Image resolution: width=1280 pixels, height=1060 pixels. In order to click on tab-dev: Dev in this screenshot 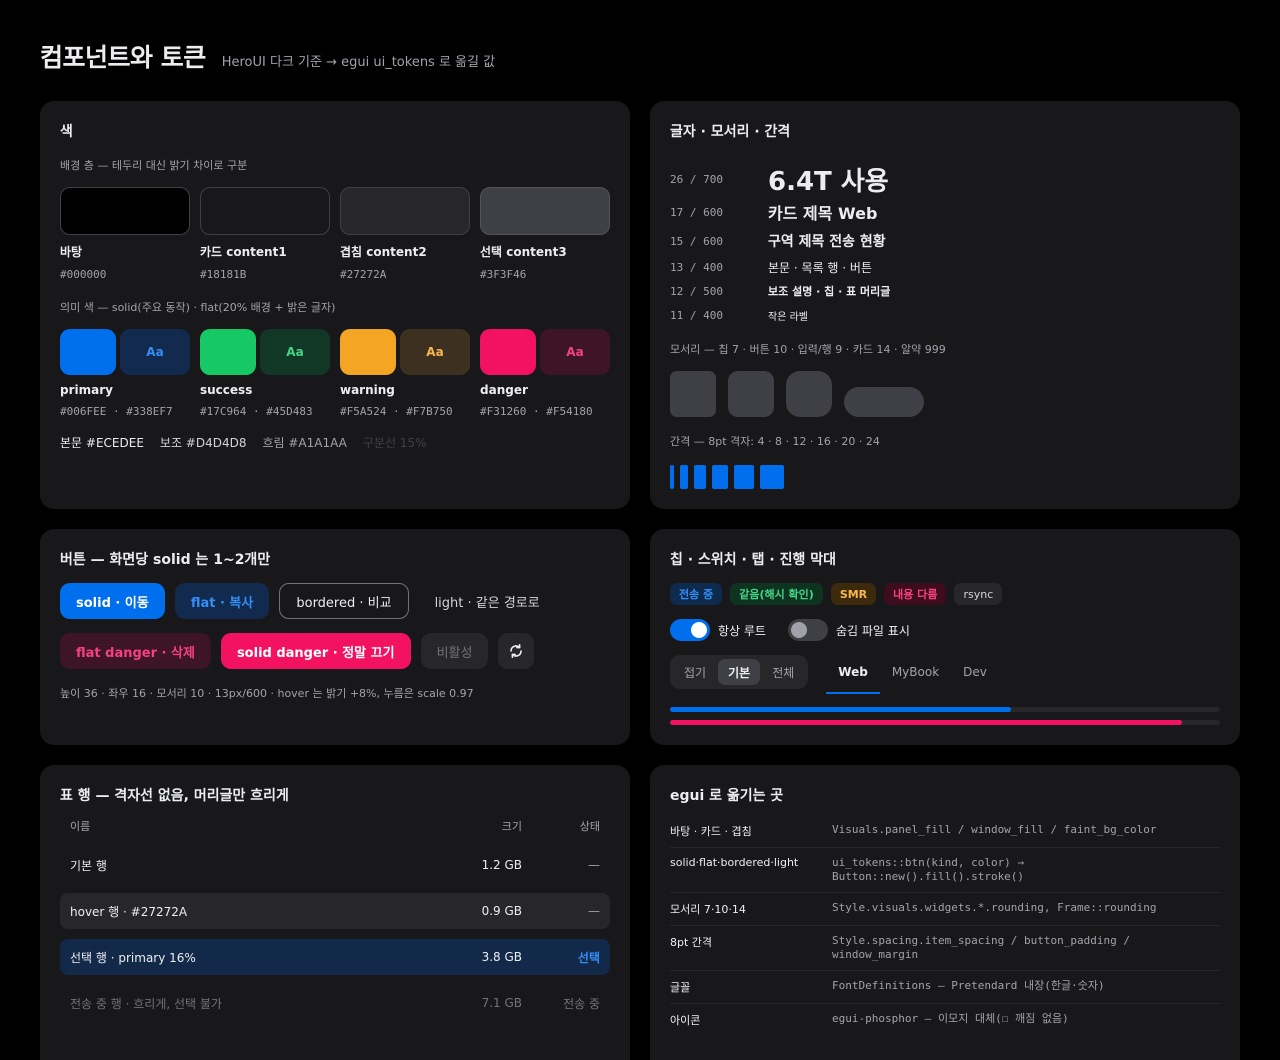, I will do `click(975, 672)`.